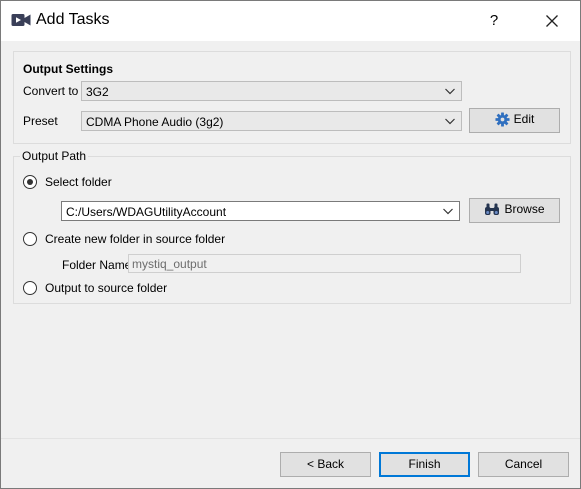  What do you see at coordinates (135, 239) in the screenshot?
I see `create-new-folder-label: Create new folder in source folder` at bounding box center [135, 239].